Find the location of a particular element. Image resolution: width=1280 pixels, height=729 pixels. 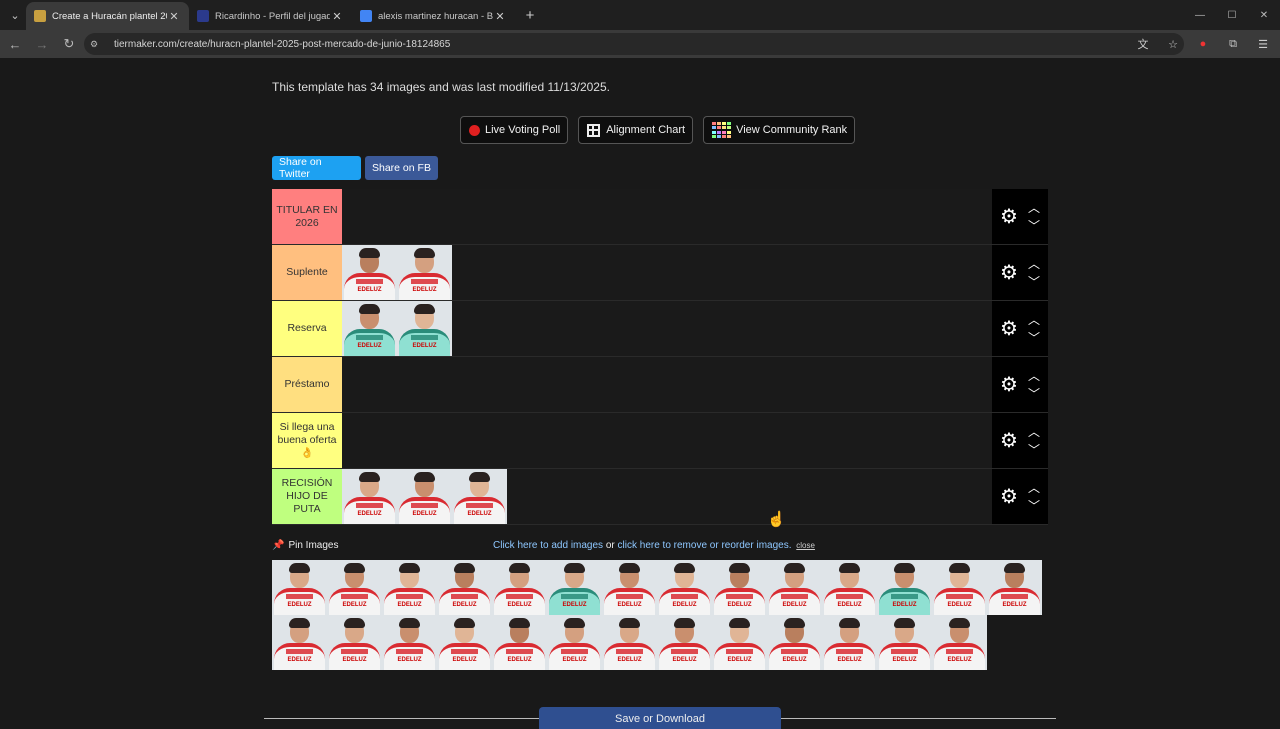

browser-tab: Create a Huracán plantel 2025✕ is located at coordinates (107, 16).